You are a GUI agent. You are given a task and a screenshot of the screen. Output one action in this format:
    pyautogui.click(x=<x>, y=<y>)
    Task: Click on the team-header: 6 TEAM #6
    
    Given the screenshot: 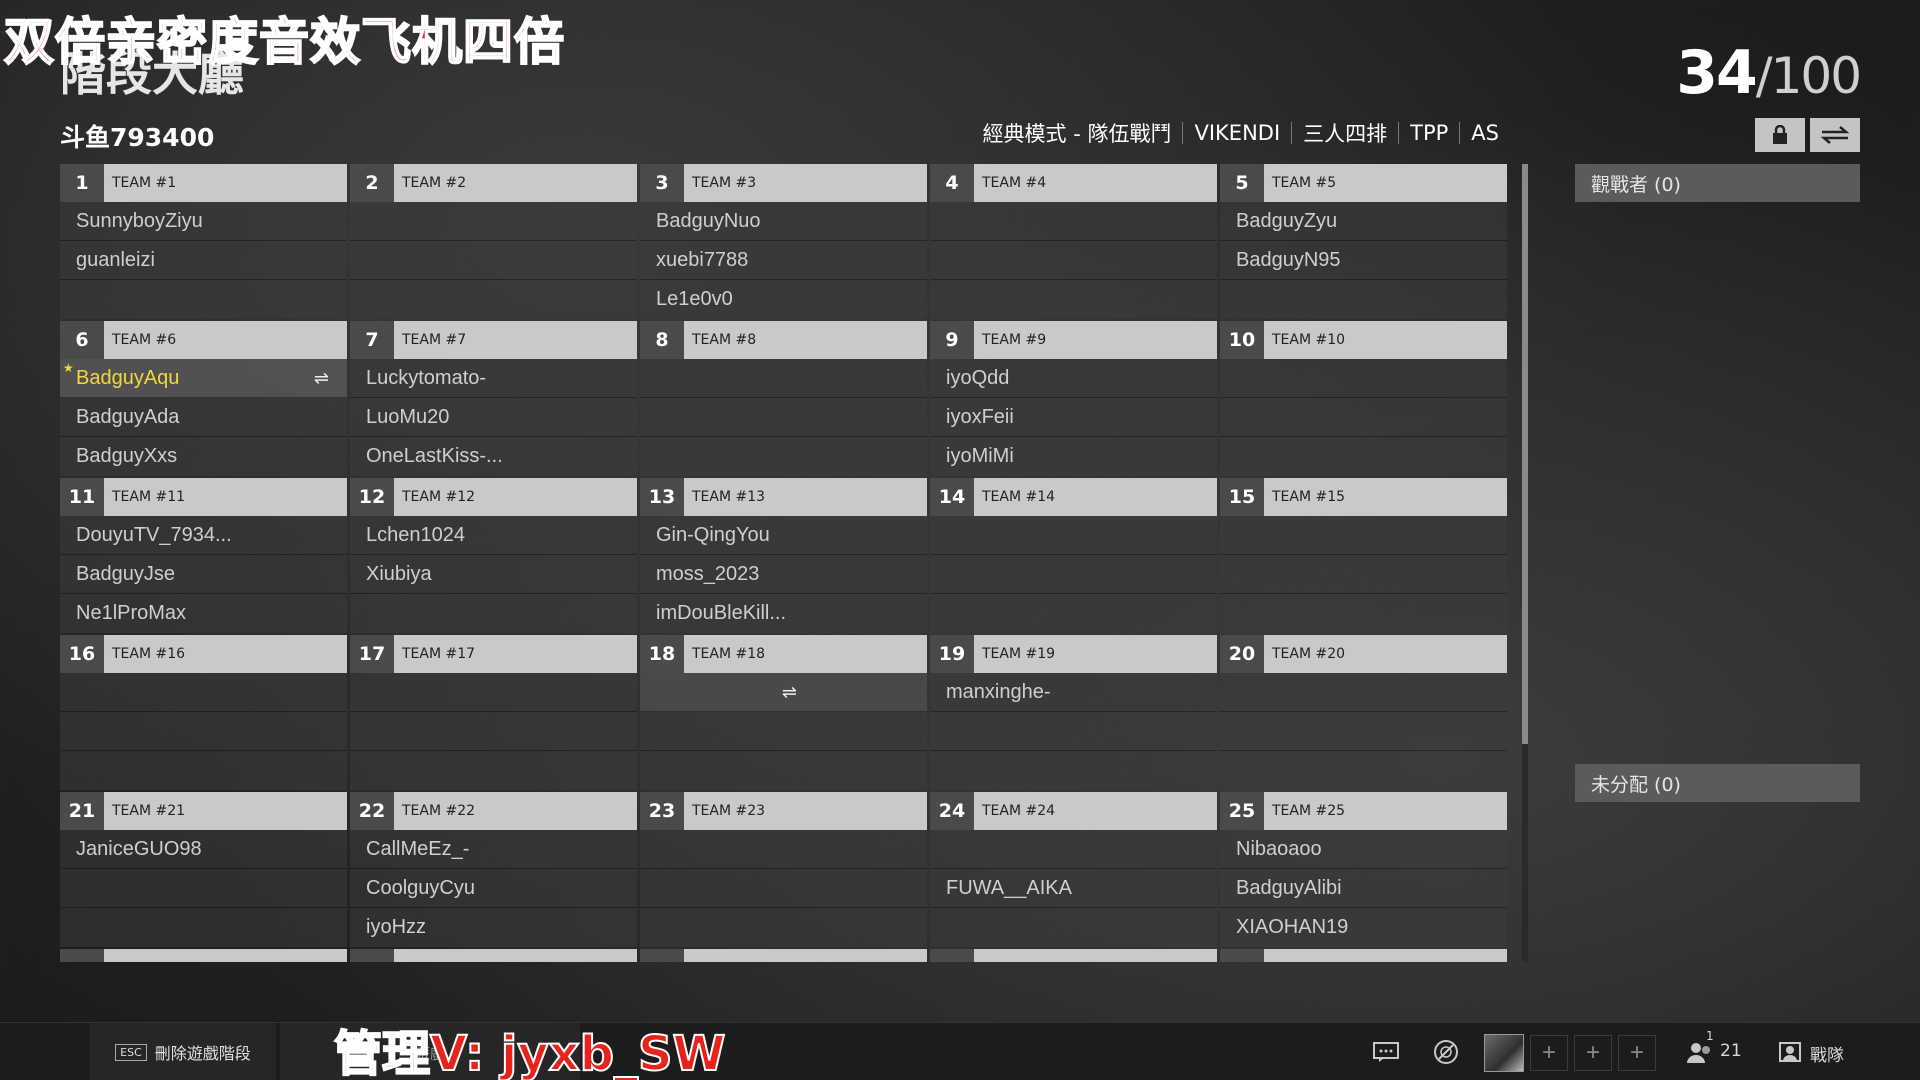 What is the action you would take?
    pyautogui.click(x=203, y=340)
    